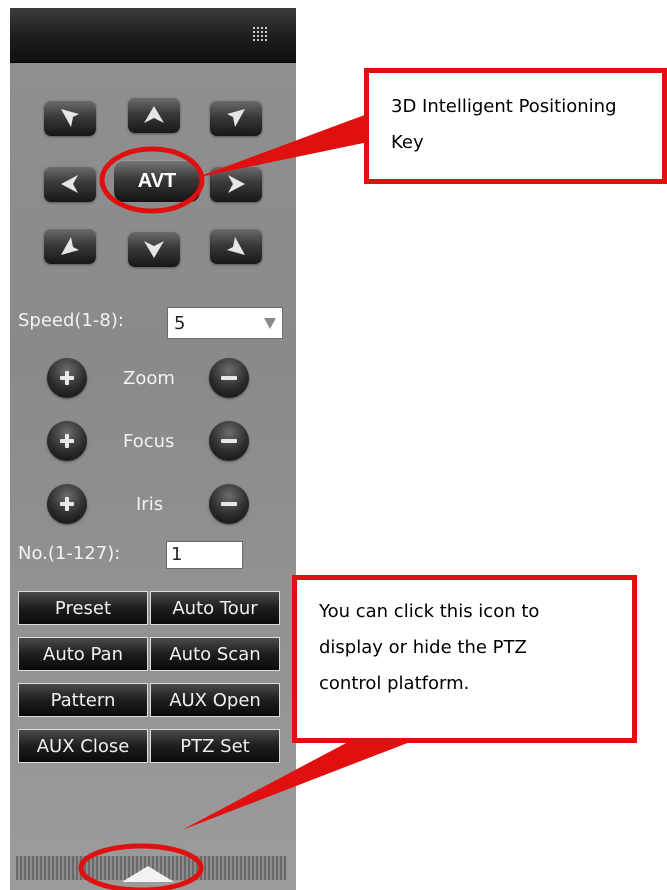 This screenshot has width=667, height=890. I want to click on aux-close-button: AUX Close, so click(83, 746).